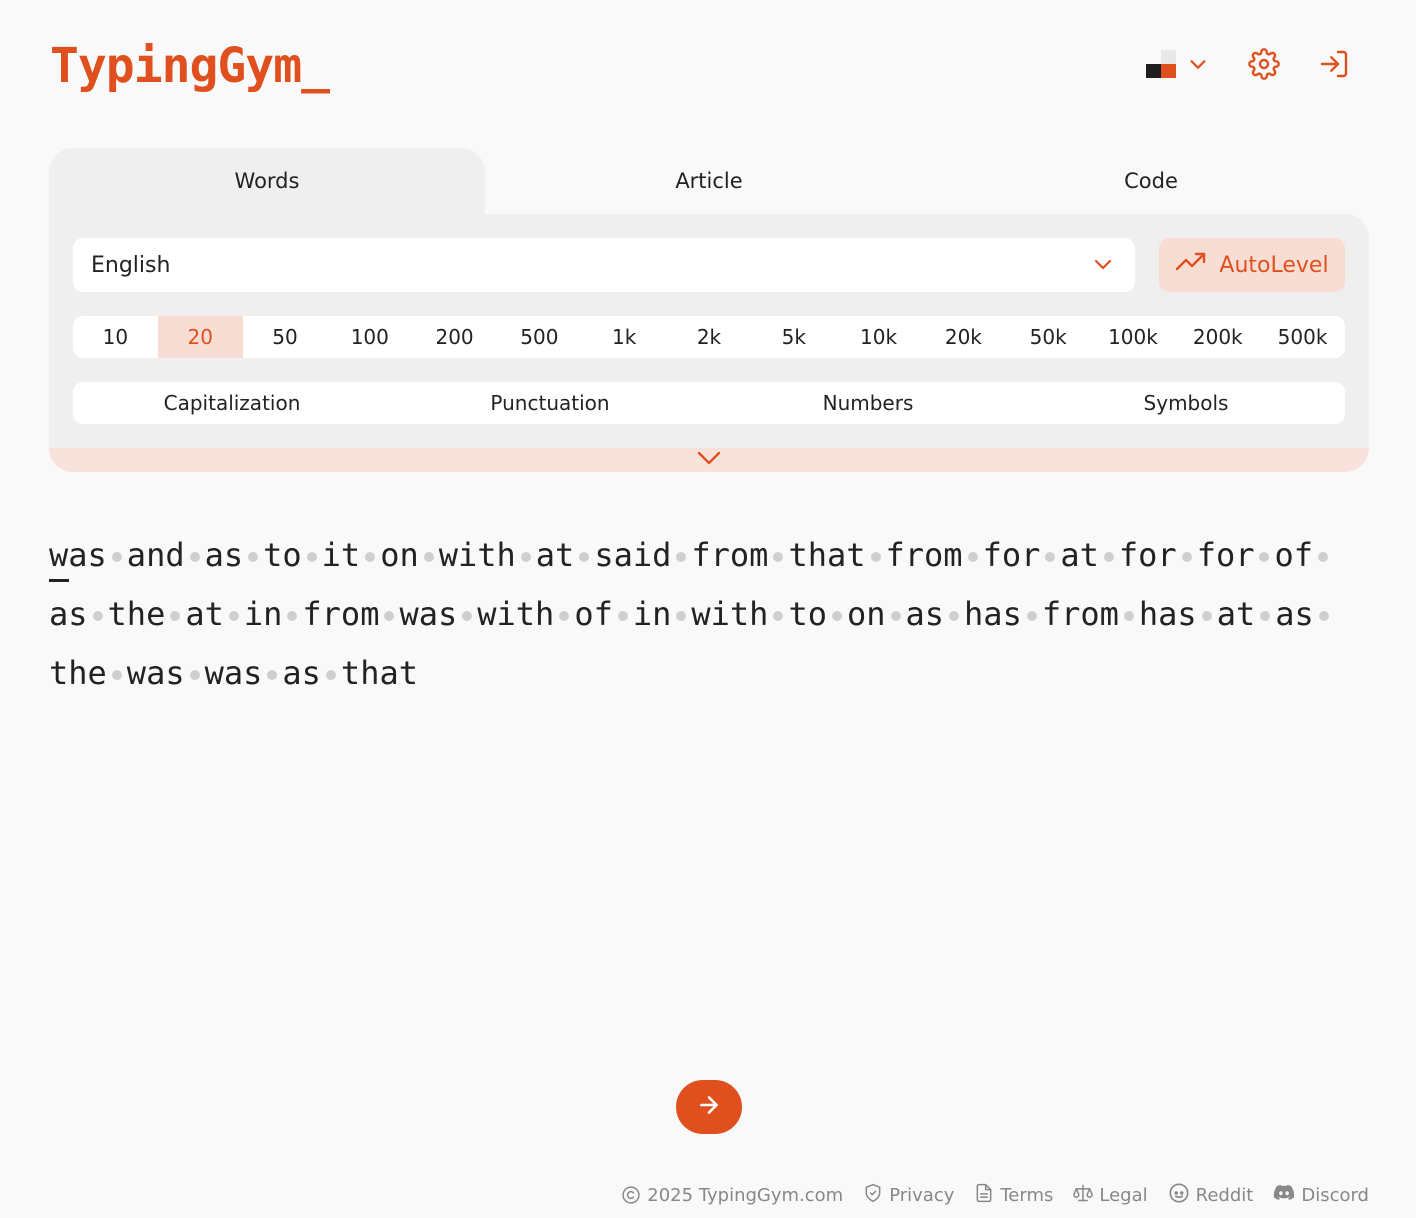 This screenshot has width=1416, height=1218. I want to click on word-count-option: 100, so click(369, 337).